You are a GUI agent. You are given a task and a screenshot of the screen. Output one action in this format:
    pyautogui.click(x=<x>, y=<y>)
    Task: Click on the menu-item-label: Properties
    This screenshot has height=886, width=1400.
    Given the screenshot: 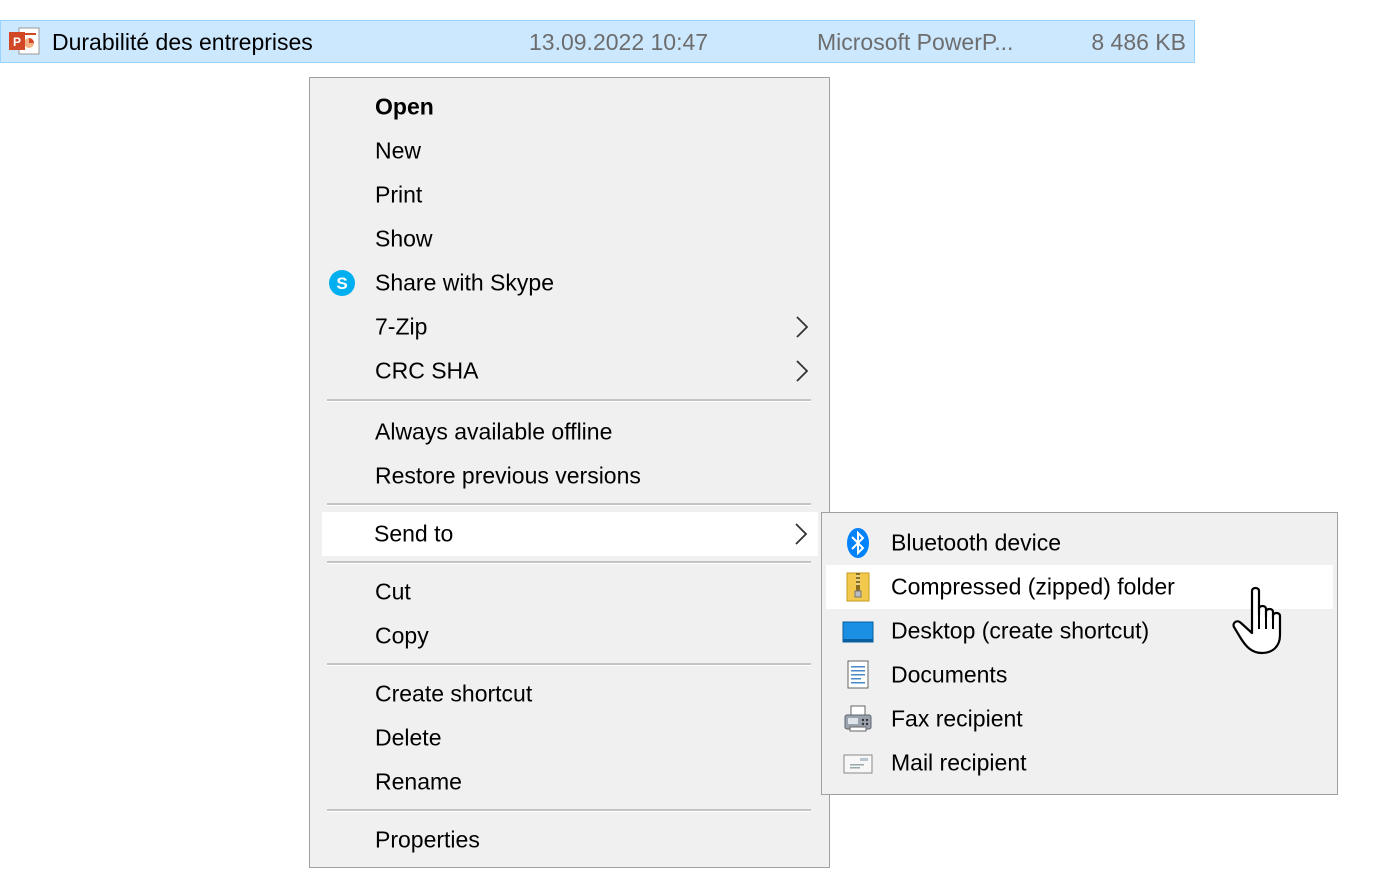 What is the action you would take?
    pyautogui.click(x=427, y=839)
    